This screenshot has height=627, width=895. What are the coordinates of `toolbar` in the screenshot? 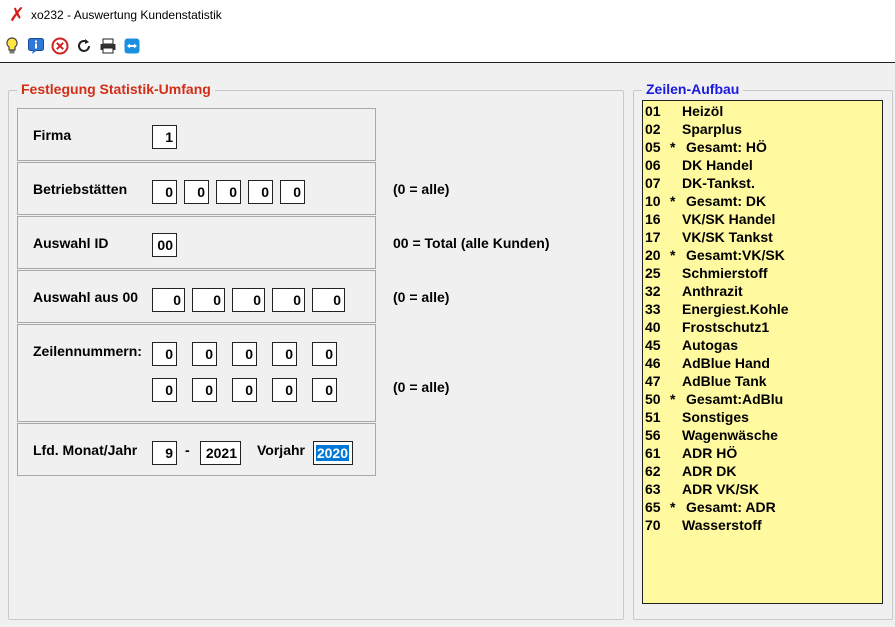 It's located at (447, 47).